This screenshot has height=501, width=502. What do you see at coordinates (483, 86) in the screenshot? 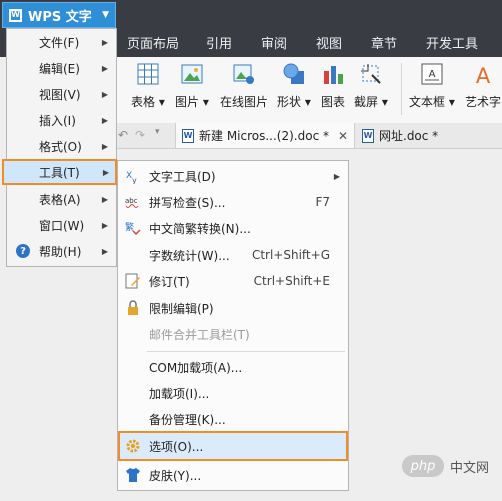
I see `wordart-button: A 艺术字` at bounding box center [483, 86].